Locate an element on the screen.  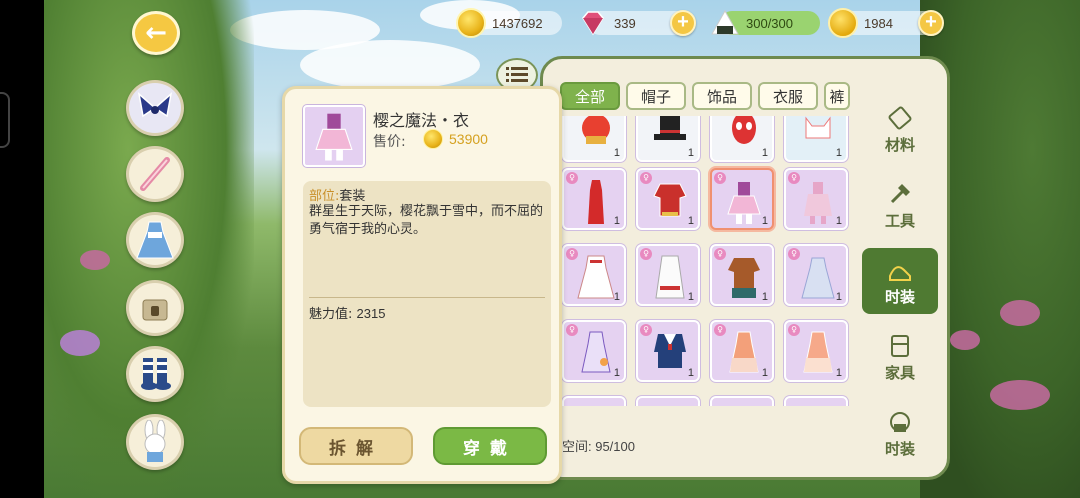
scroll-icon is located at coordinates (900, 117).